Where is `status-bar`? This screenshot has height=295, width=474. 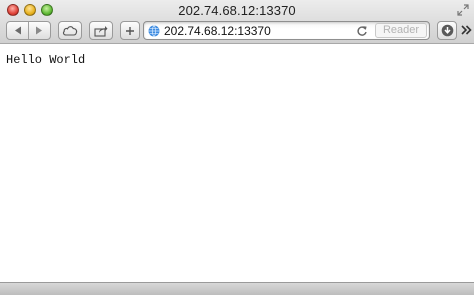
status-bar is located at coordinates (237, 288).